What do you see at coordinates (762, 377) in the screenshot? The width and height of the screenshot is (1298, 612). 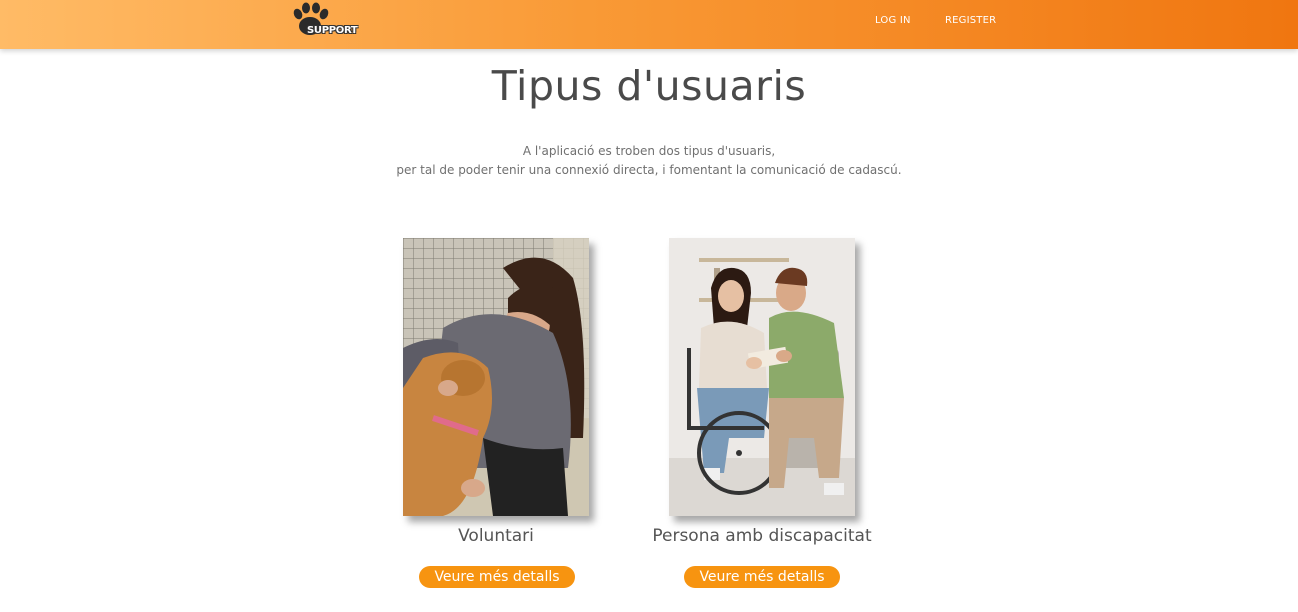 I see `disability-person-photo` at bounding box center [762, 377].